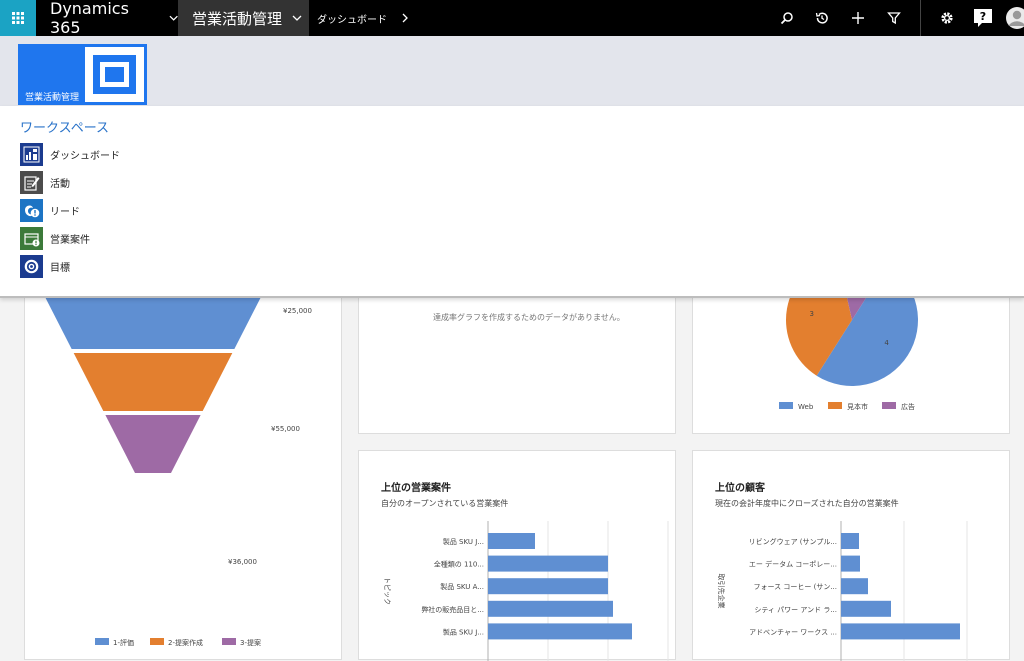 The image size is (1024, 661). What do you see at coordinates (806, 407) in the screenshot?
I see `legend-label: Web` at bounding box center [806, 407].